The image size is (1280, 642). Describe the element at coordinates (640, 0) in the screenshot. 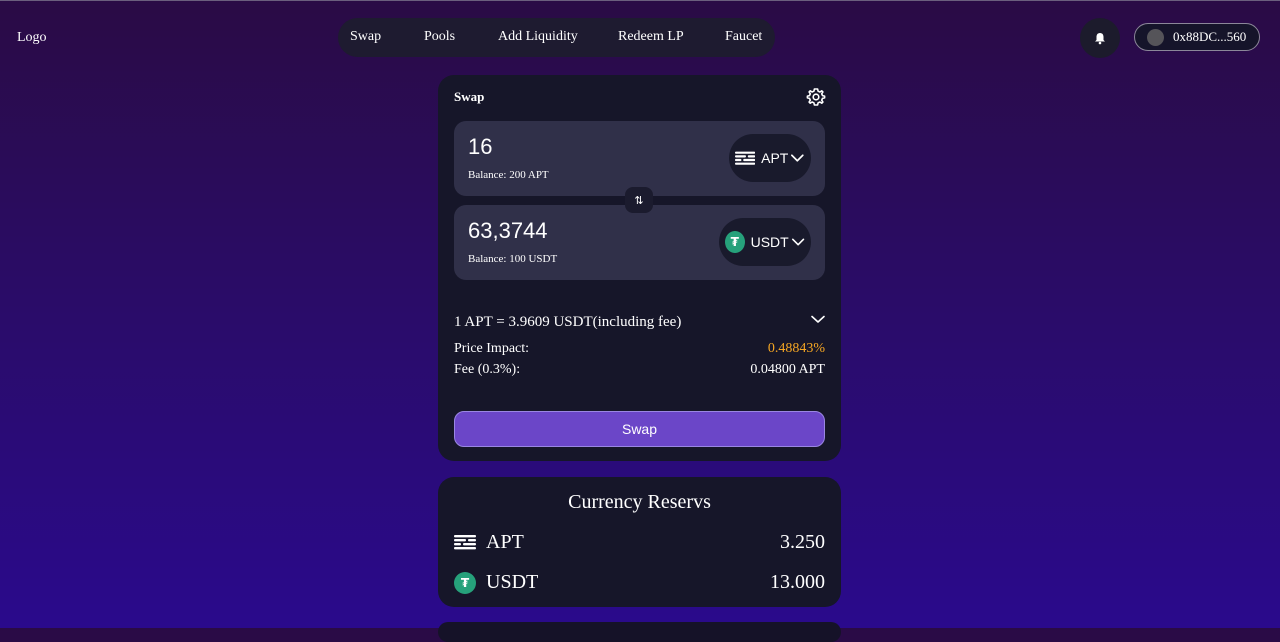

I see `window-top-border` at that location.